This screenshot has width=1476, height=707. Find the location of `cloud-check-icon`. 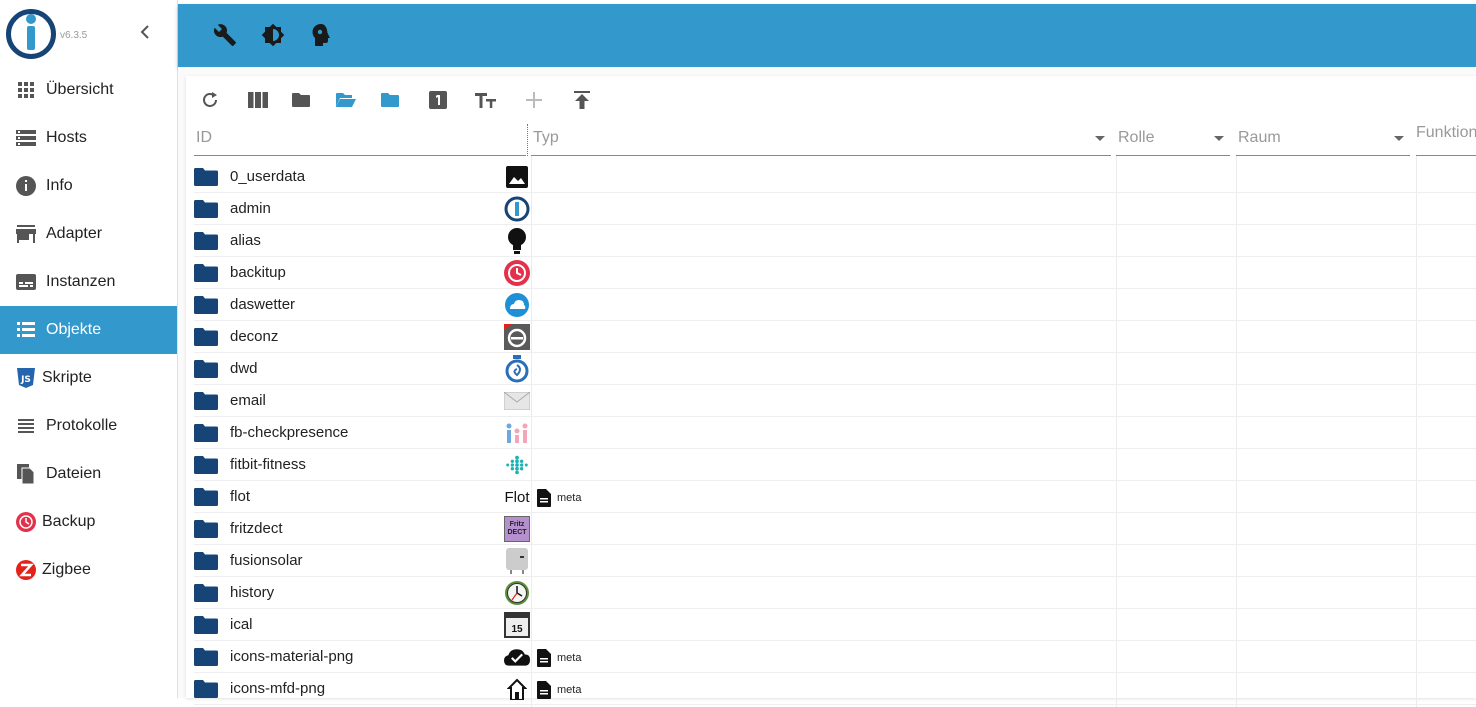

cloud-check-icon is located at coordinates (517, 657).